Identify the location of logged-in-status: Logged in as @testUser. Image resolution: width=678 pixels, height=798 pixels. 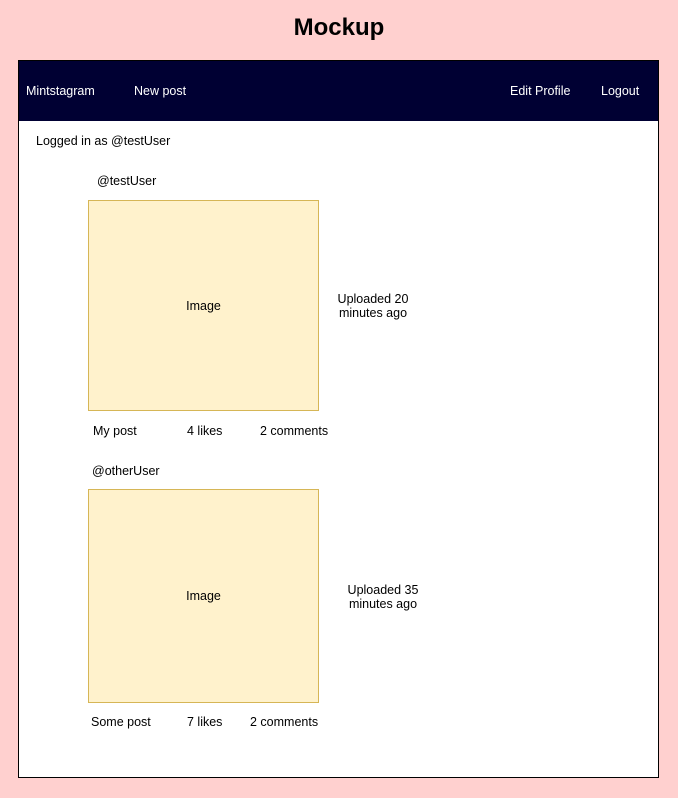
(103, 141).